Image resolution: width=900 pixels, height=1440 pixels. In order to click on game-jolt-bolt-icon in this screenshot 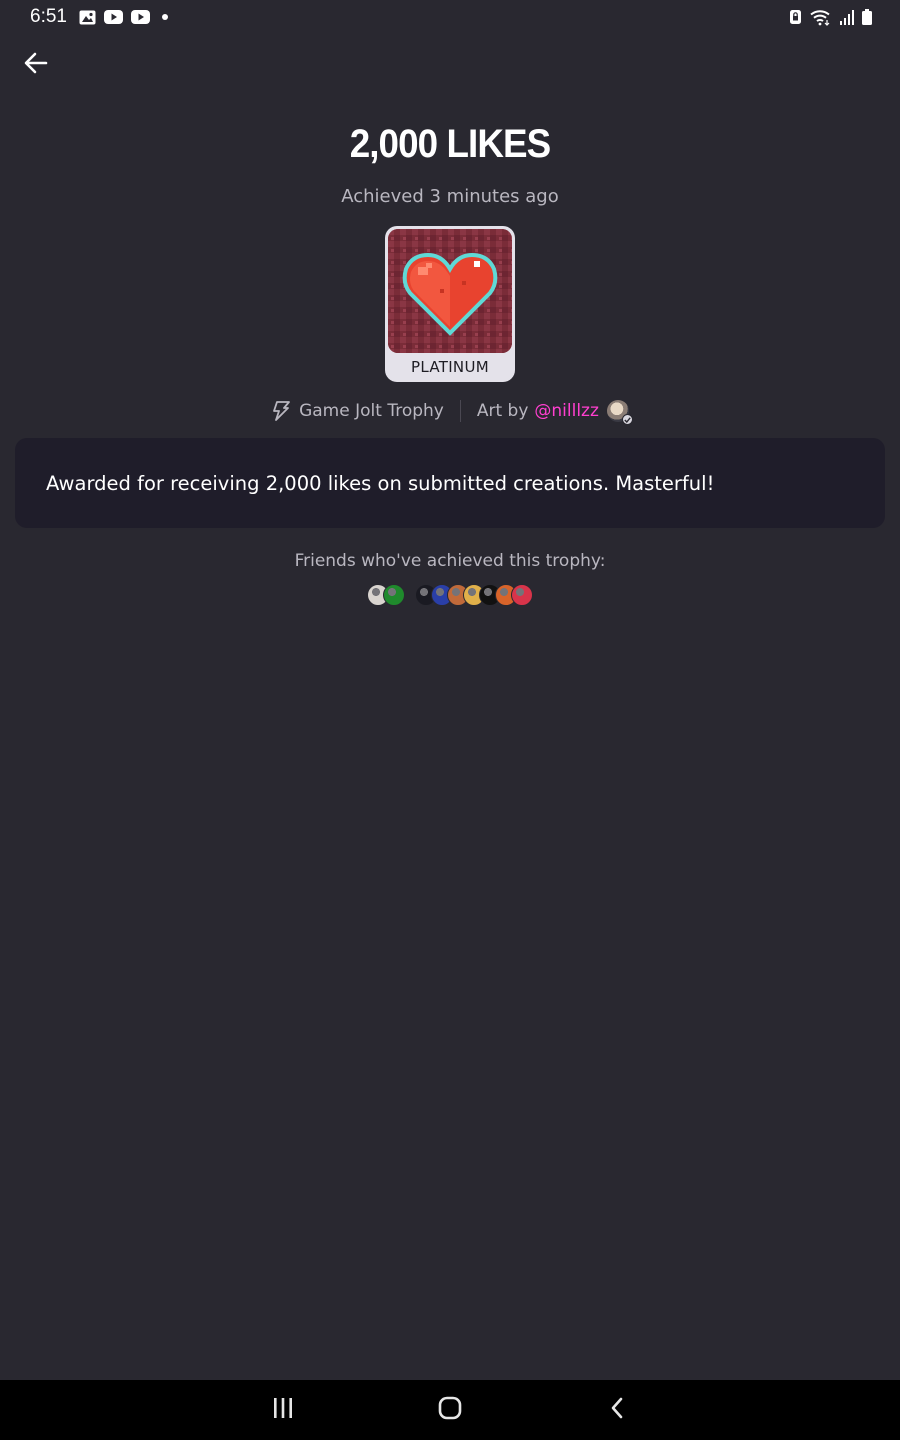, I will do `click(281, 411)`.